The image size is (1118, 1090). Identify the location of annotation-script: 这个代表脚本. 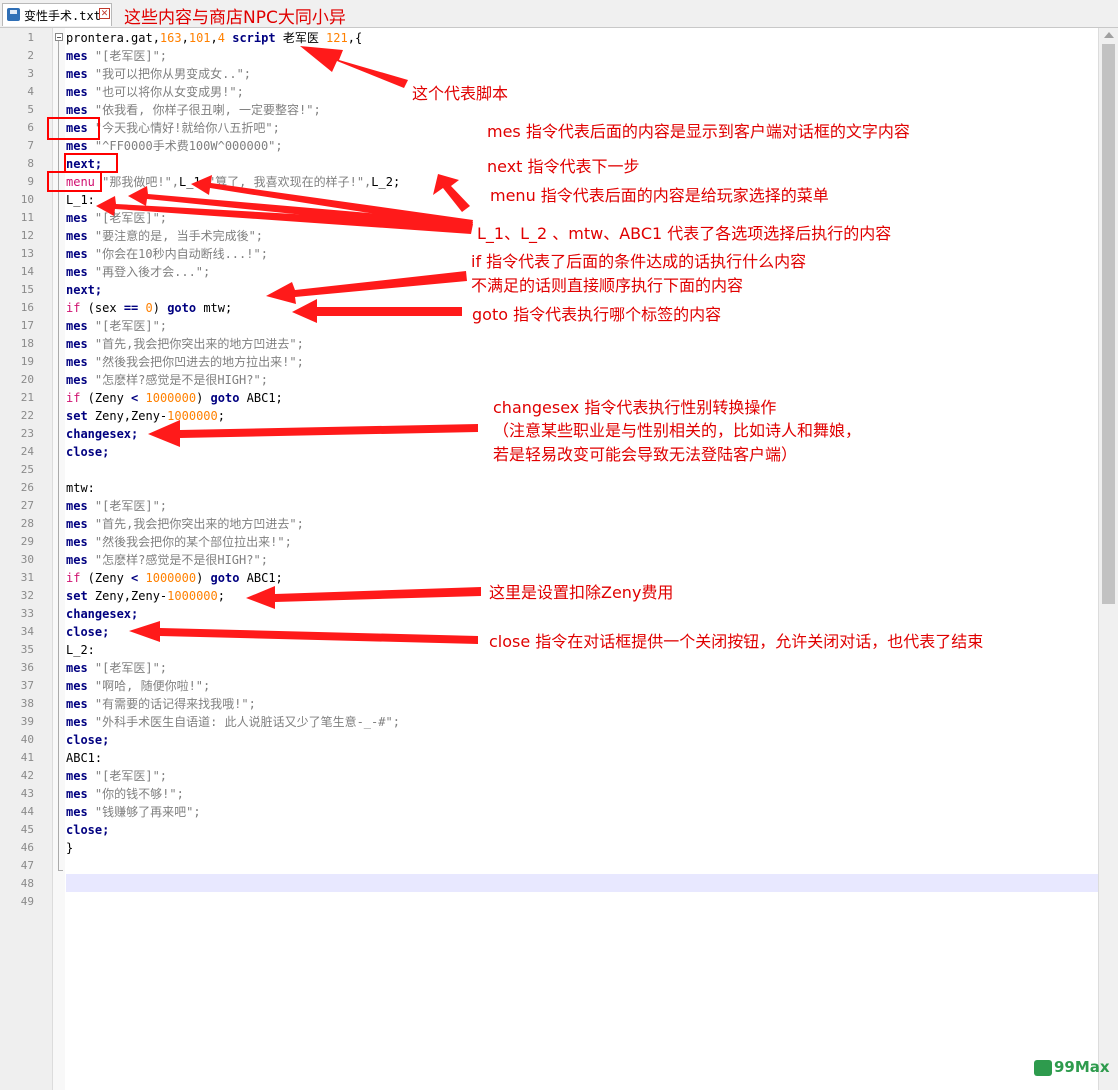
(460, 93).